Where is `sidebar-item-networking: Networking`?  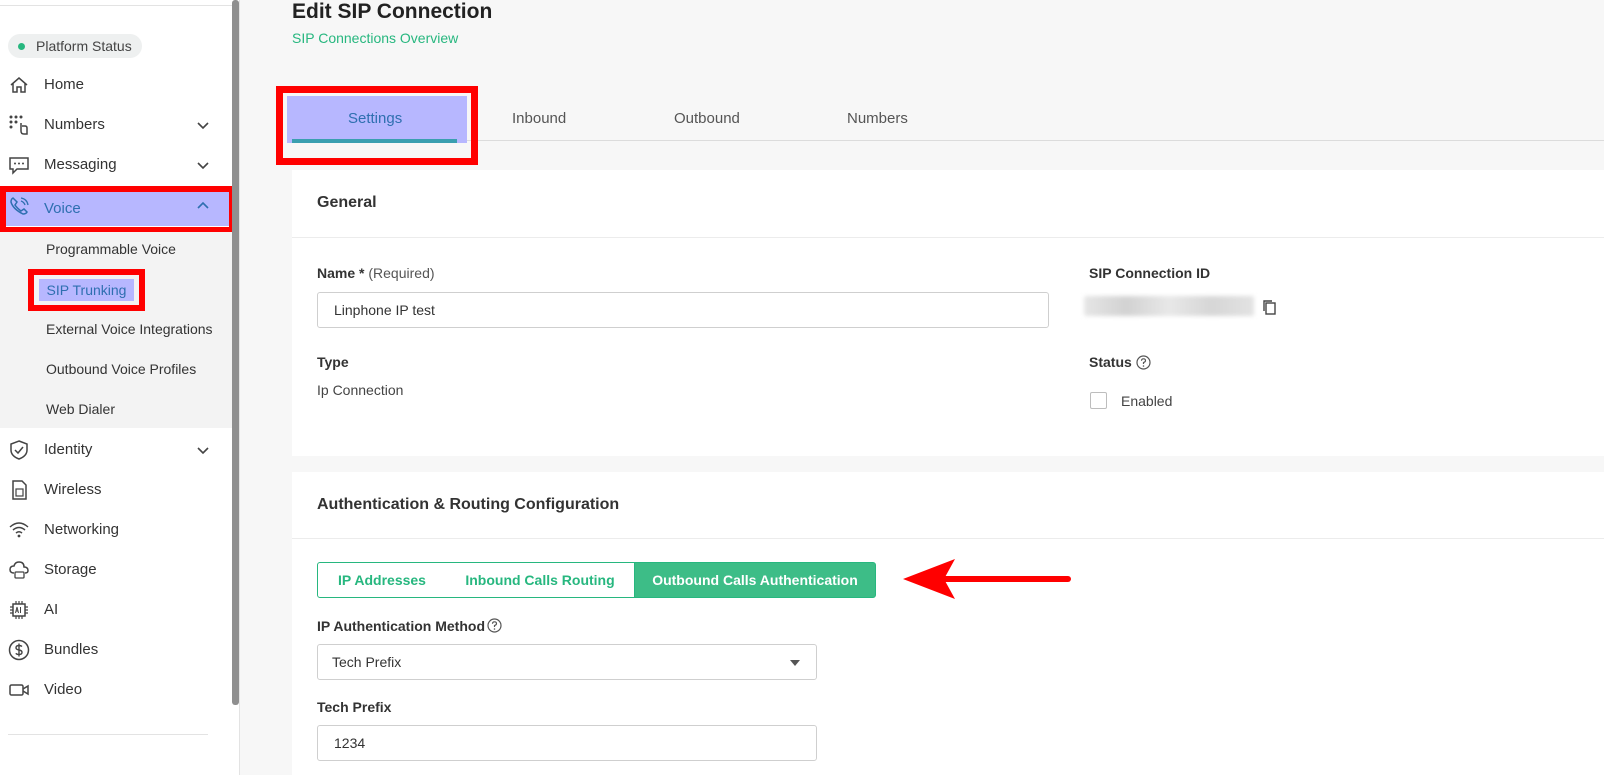 sidebar-item-networking: Networking is located at coordinates (116, 529).